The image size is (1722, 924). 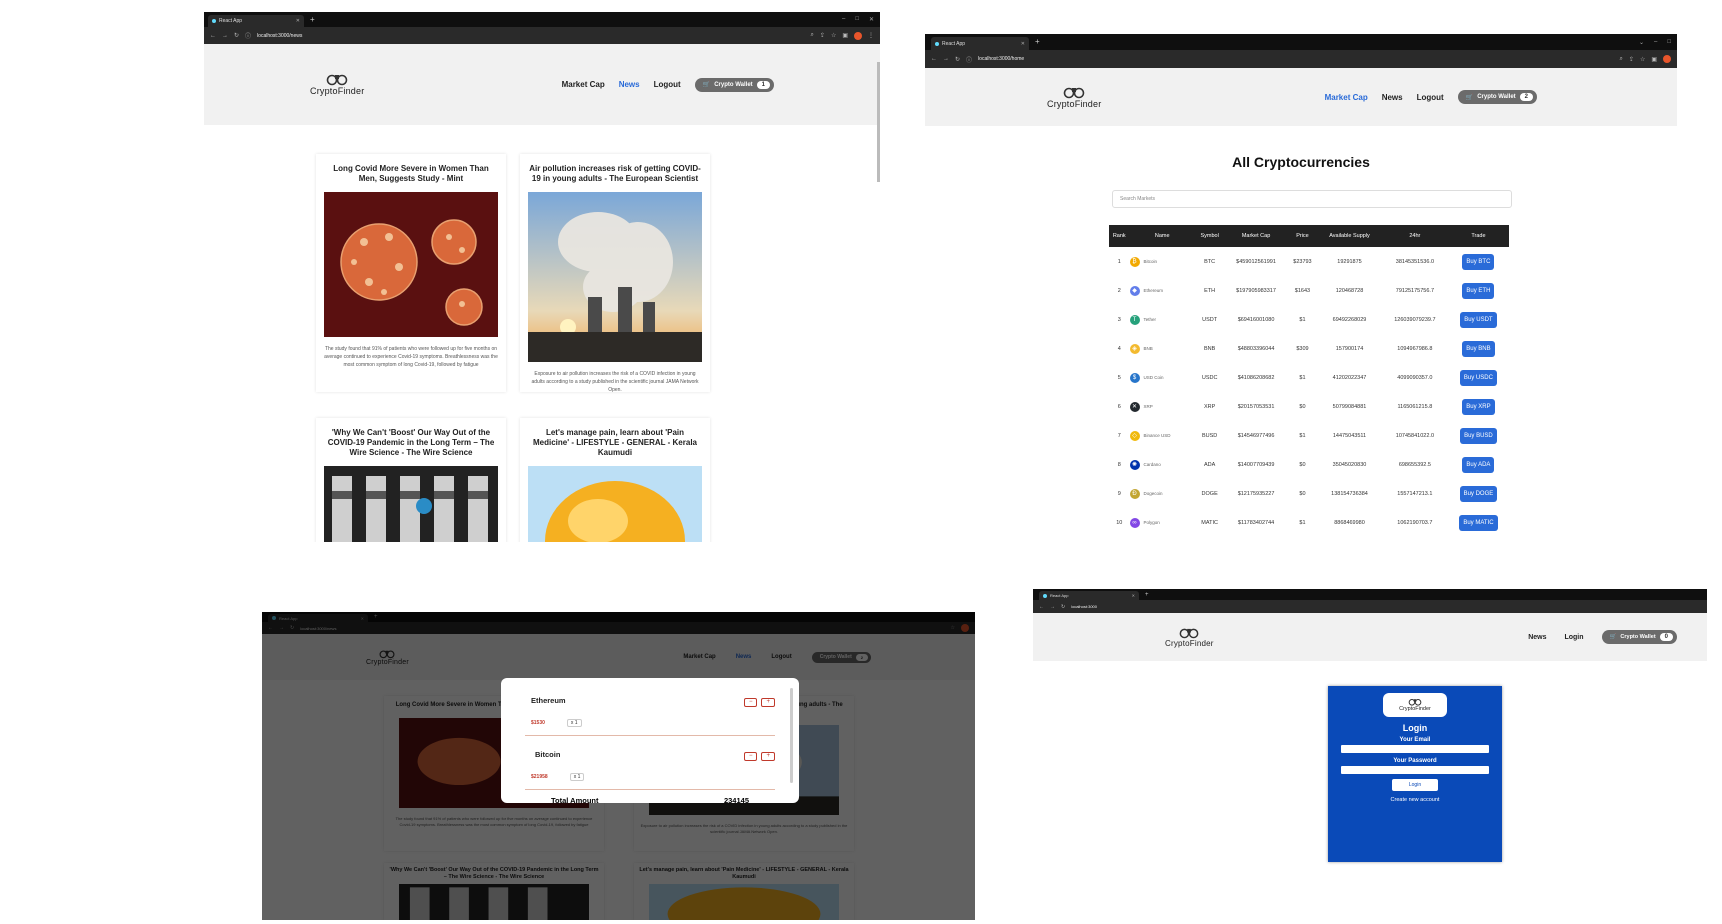 I want to click on price-cell: $0, so click(x=1302, y=406).